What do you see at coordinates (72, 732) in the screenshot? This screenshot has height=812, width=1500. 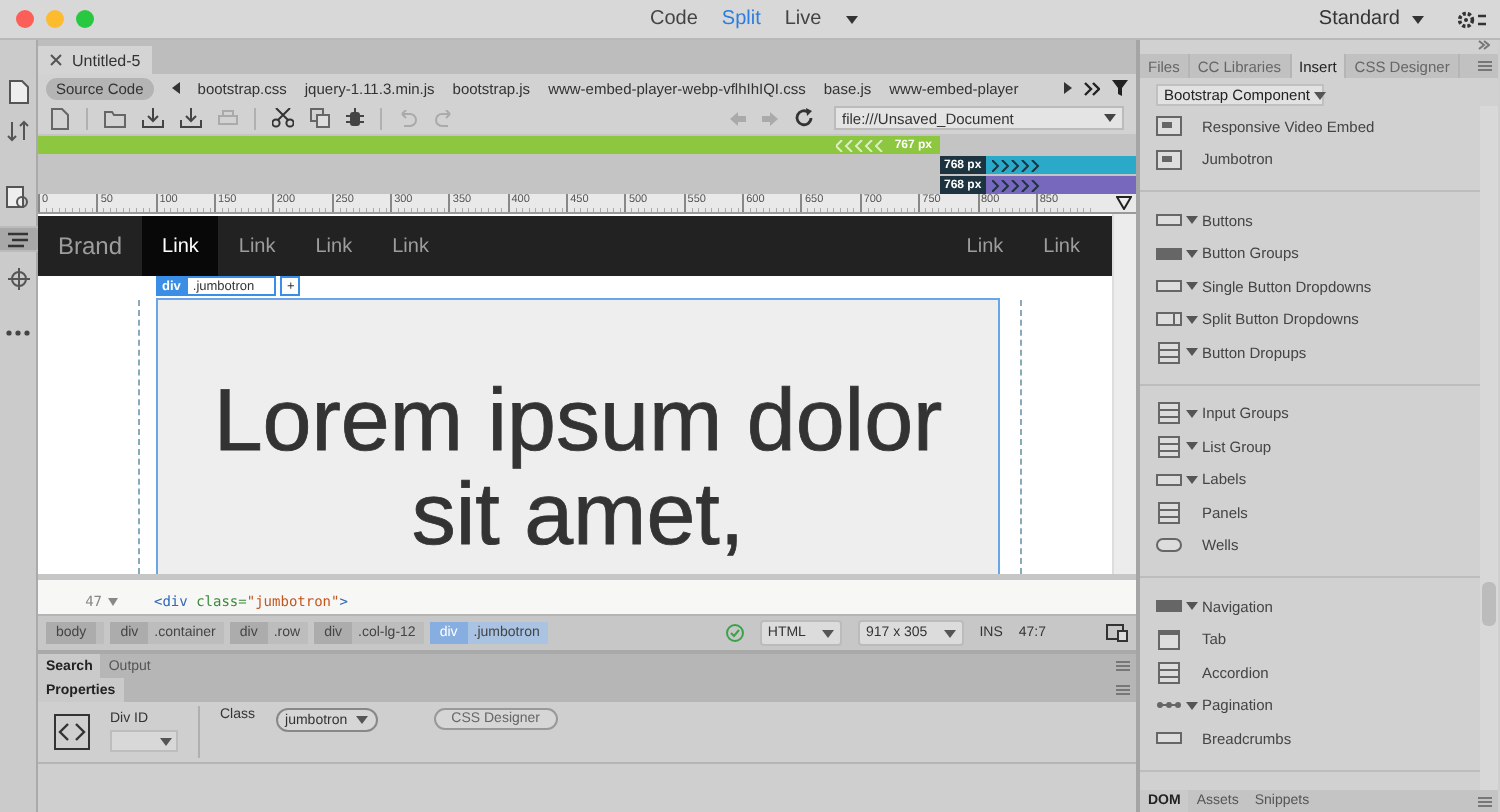 I see `code-tag-icon` at bounding box center [72, 732].